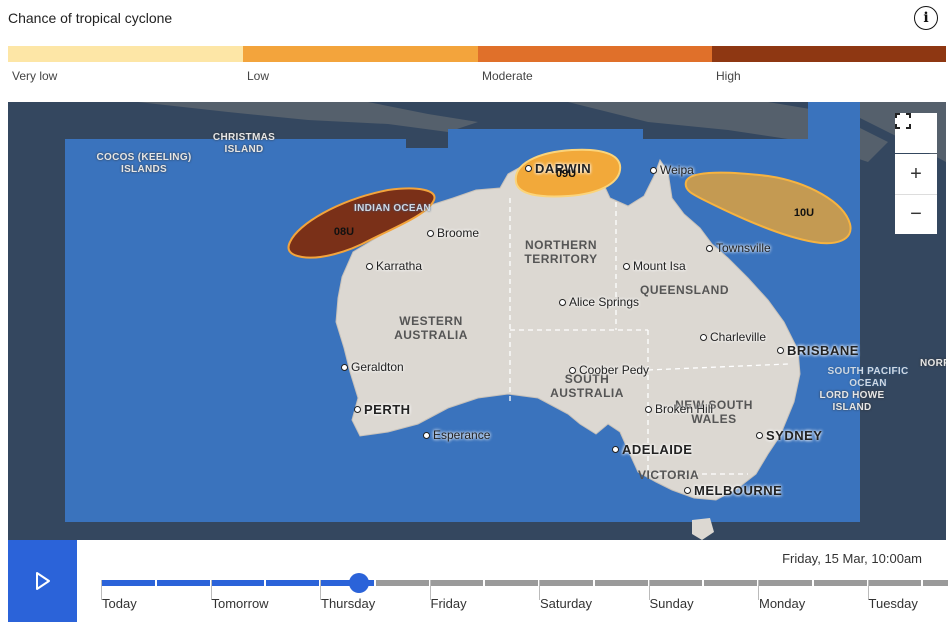 The image size is (948, 622). I want to click on play-button, so click(42, 581).